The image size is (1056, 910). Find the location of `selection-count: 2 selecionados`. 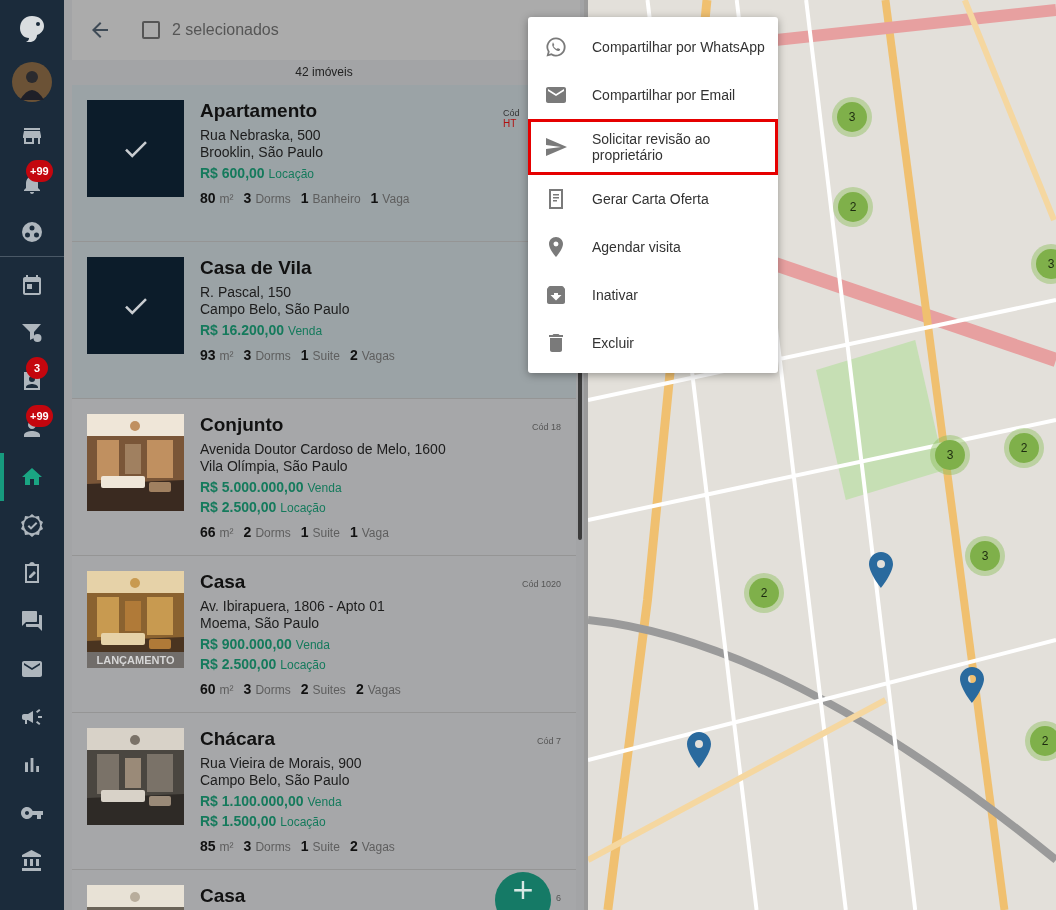

selection-count: 2 selecionados is located at coordinates (225, 30).